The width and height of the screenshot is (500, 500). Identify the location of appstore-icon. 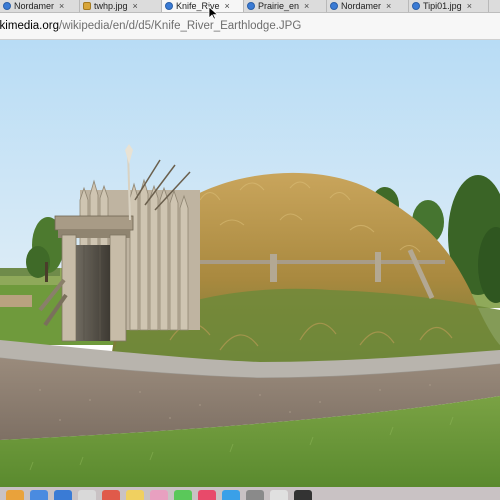
(231, 495).